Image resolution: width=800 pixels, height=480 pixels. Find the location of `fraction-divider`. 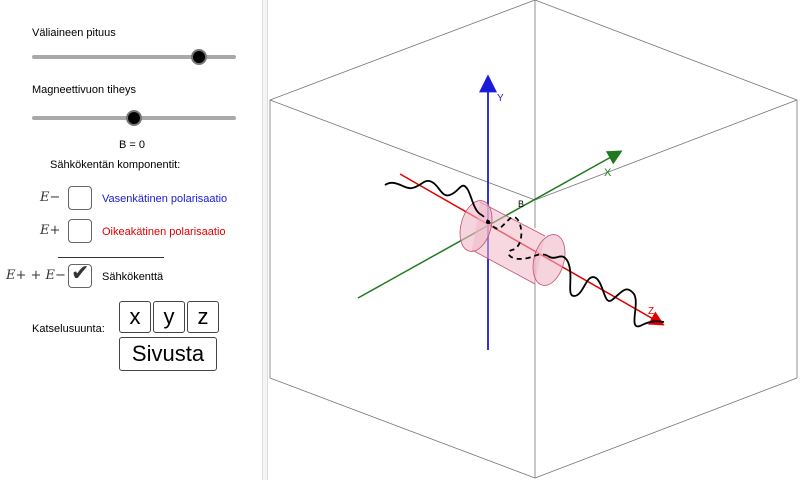

fraction-divider is located at coordinates (111, 257).